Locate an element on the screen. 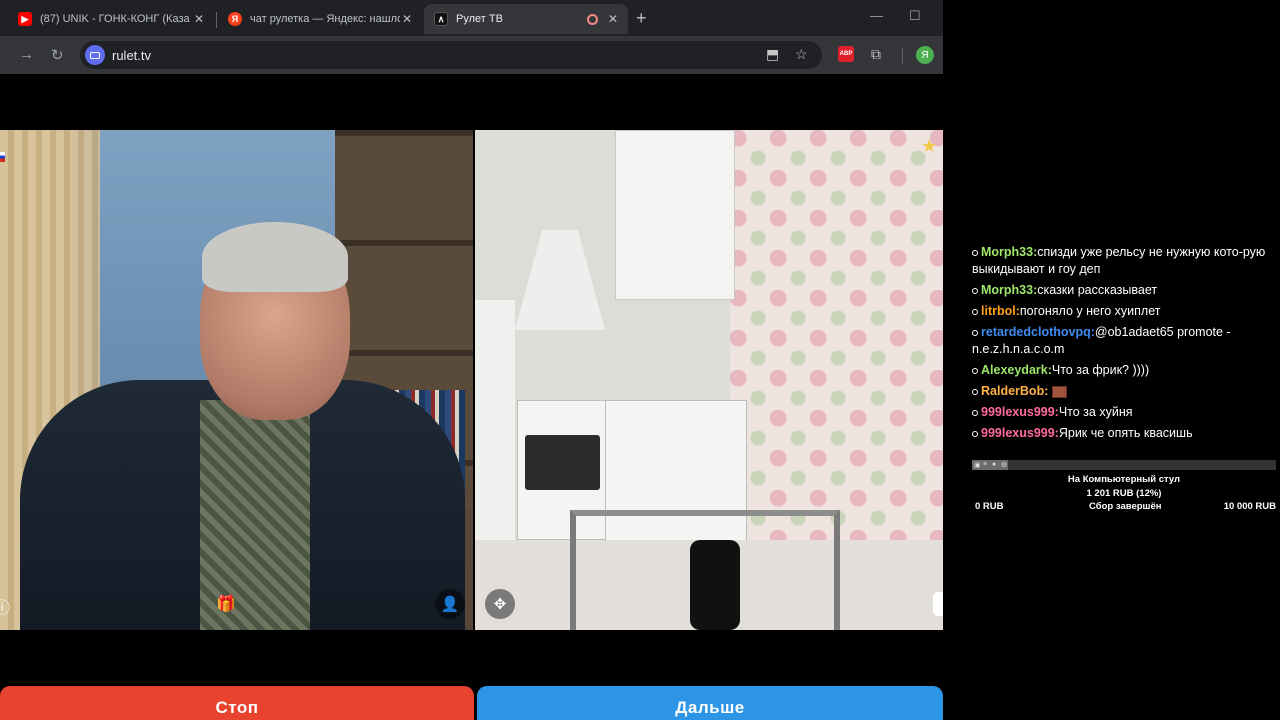  goal-max: 10 000 RUB is located at coordinates (1249, 506).